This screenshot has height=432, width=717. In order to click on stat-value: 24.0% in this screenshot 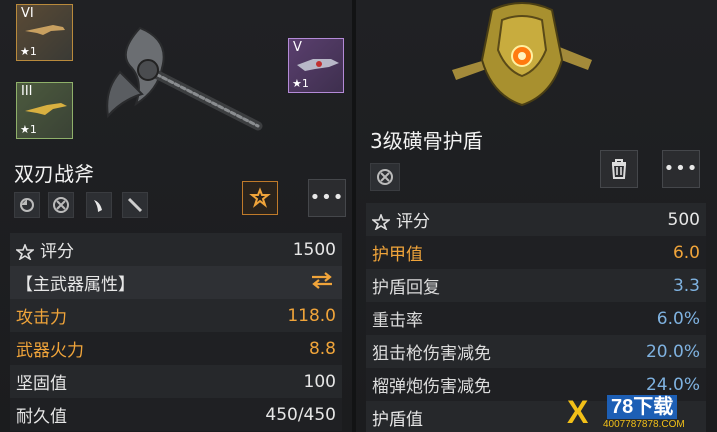, I will do `click(672, 384)`.